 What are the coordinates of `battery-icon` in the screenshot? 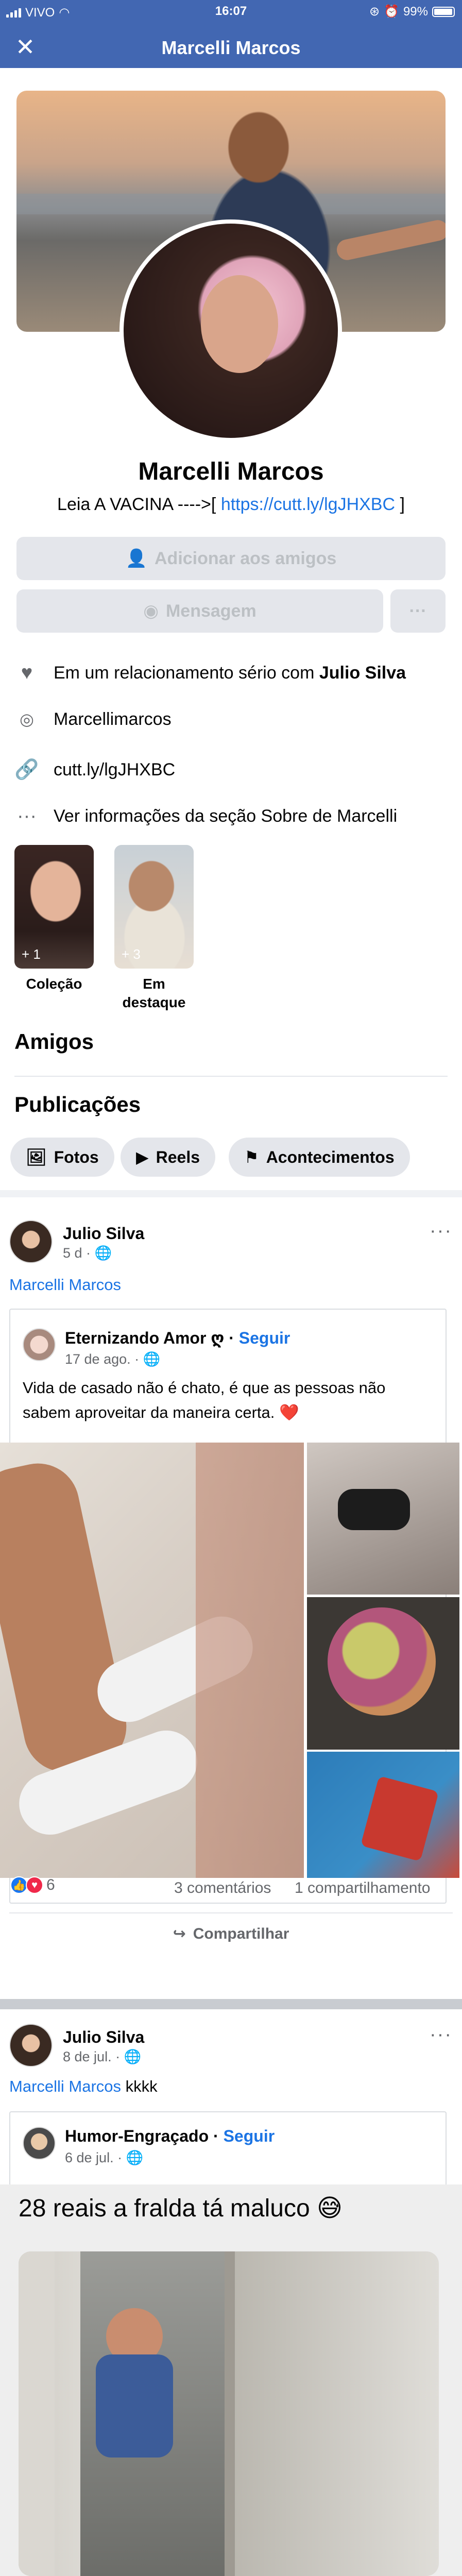 It's located at (443, 11).